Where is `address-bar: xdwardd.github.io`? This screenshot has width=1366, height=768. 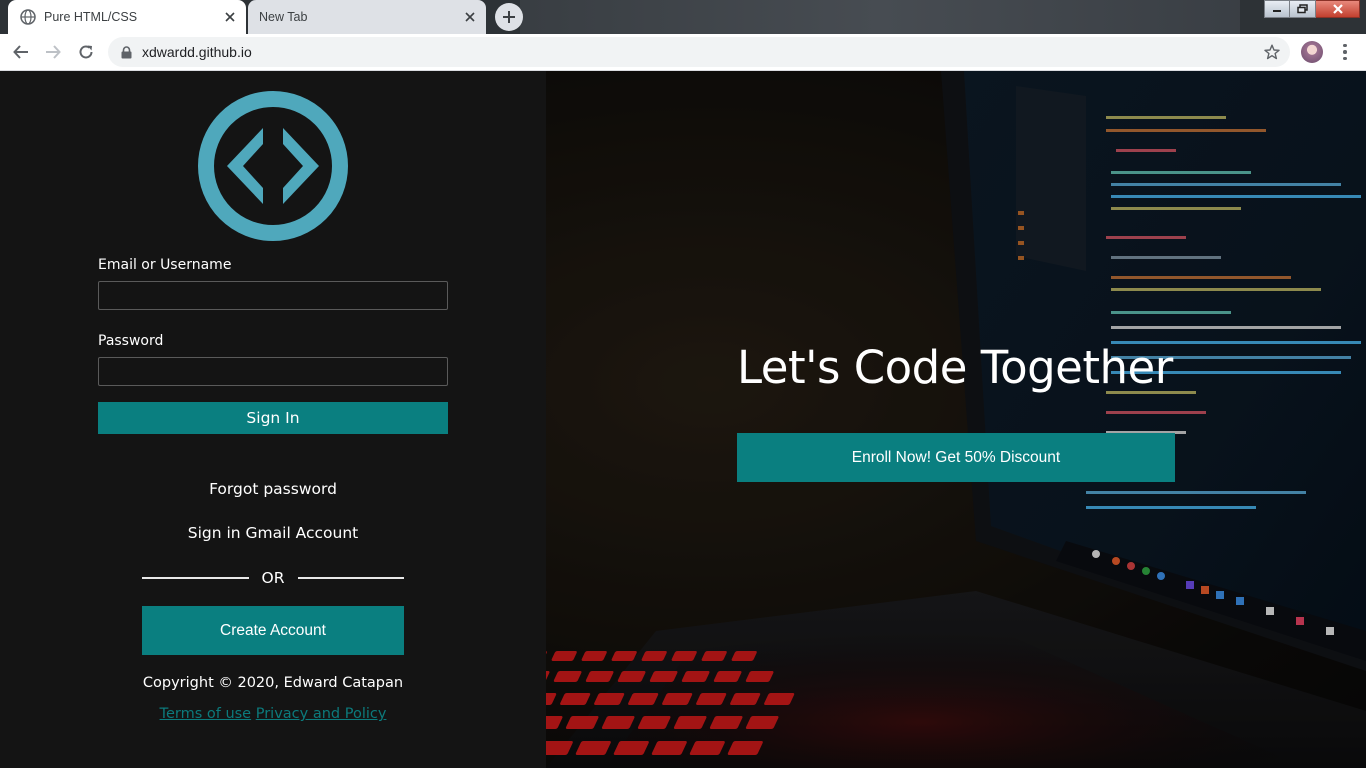
address-bar: xdwardd.github.io is located at coordinates (699, 52).